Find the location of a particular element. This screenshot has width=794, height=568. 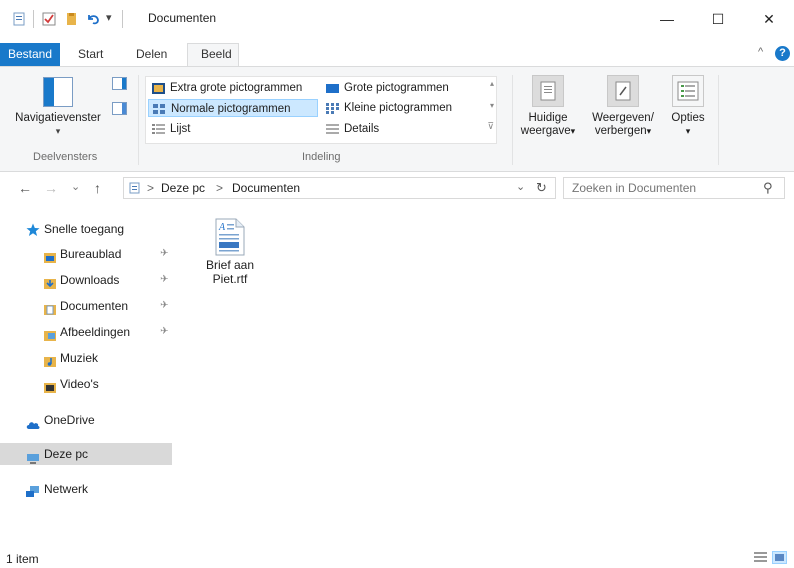

nav-item-muziek: Muziek is located at coordinates (86, 358).